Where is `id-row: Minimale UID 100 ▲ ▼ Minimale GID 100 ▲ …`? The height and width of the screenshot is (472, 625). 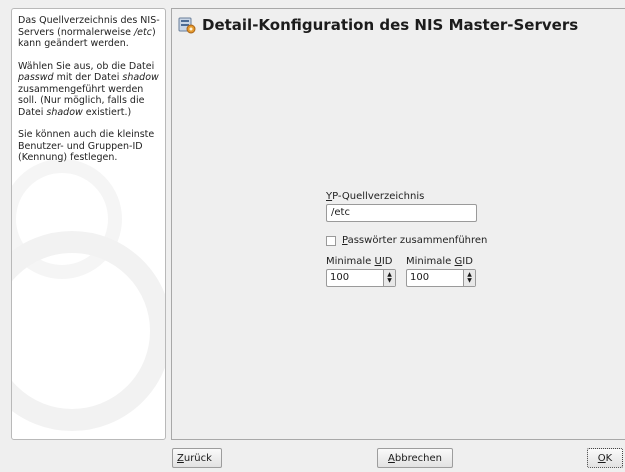
id-row: Minimale UID 100 ▲ ▼ Minimale GID 100 ▲ … is located at coordinates (426, 271).